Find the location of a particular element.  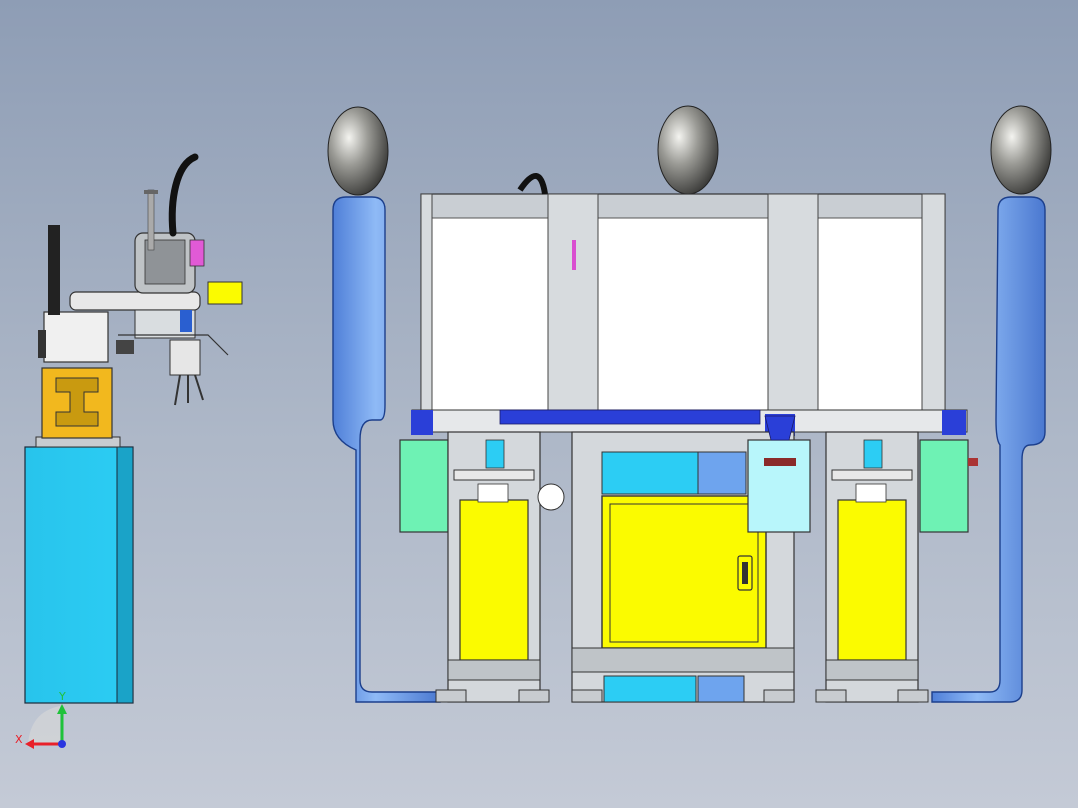

triad-y-label: Y is located at coordinates (62, 696).